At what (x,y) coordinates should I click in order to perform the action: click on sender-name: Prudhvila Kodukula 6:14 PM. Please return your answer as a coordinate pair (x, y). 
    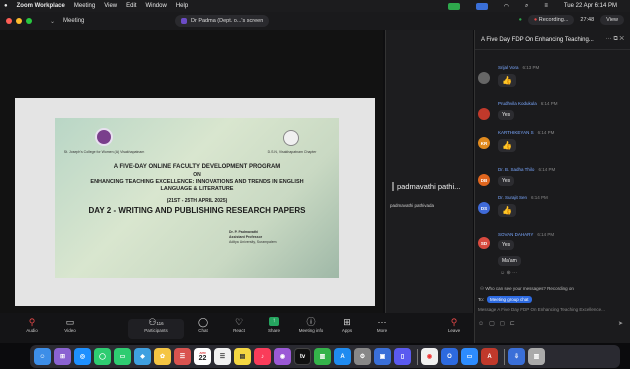
    Looking at the image, I should click on (528, 103).